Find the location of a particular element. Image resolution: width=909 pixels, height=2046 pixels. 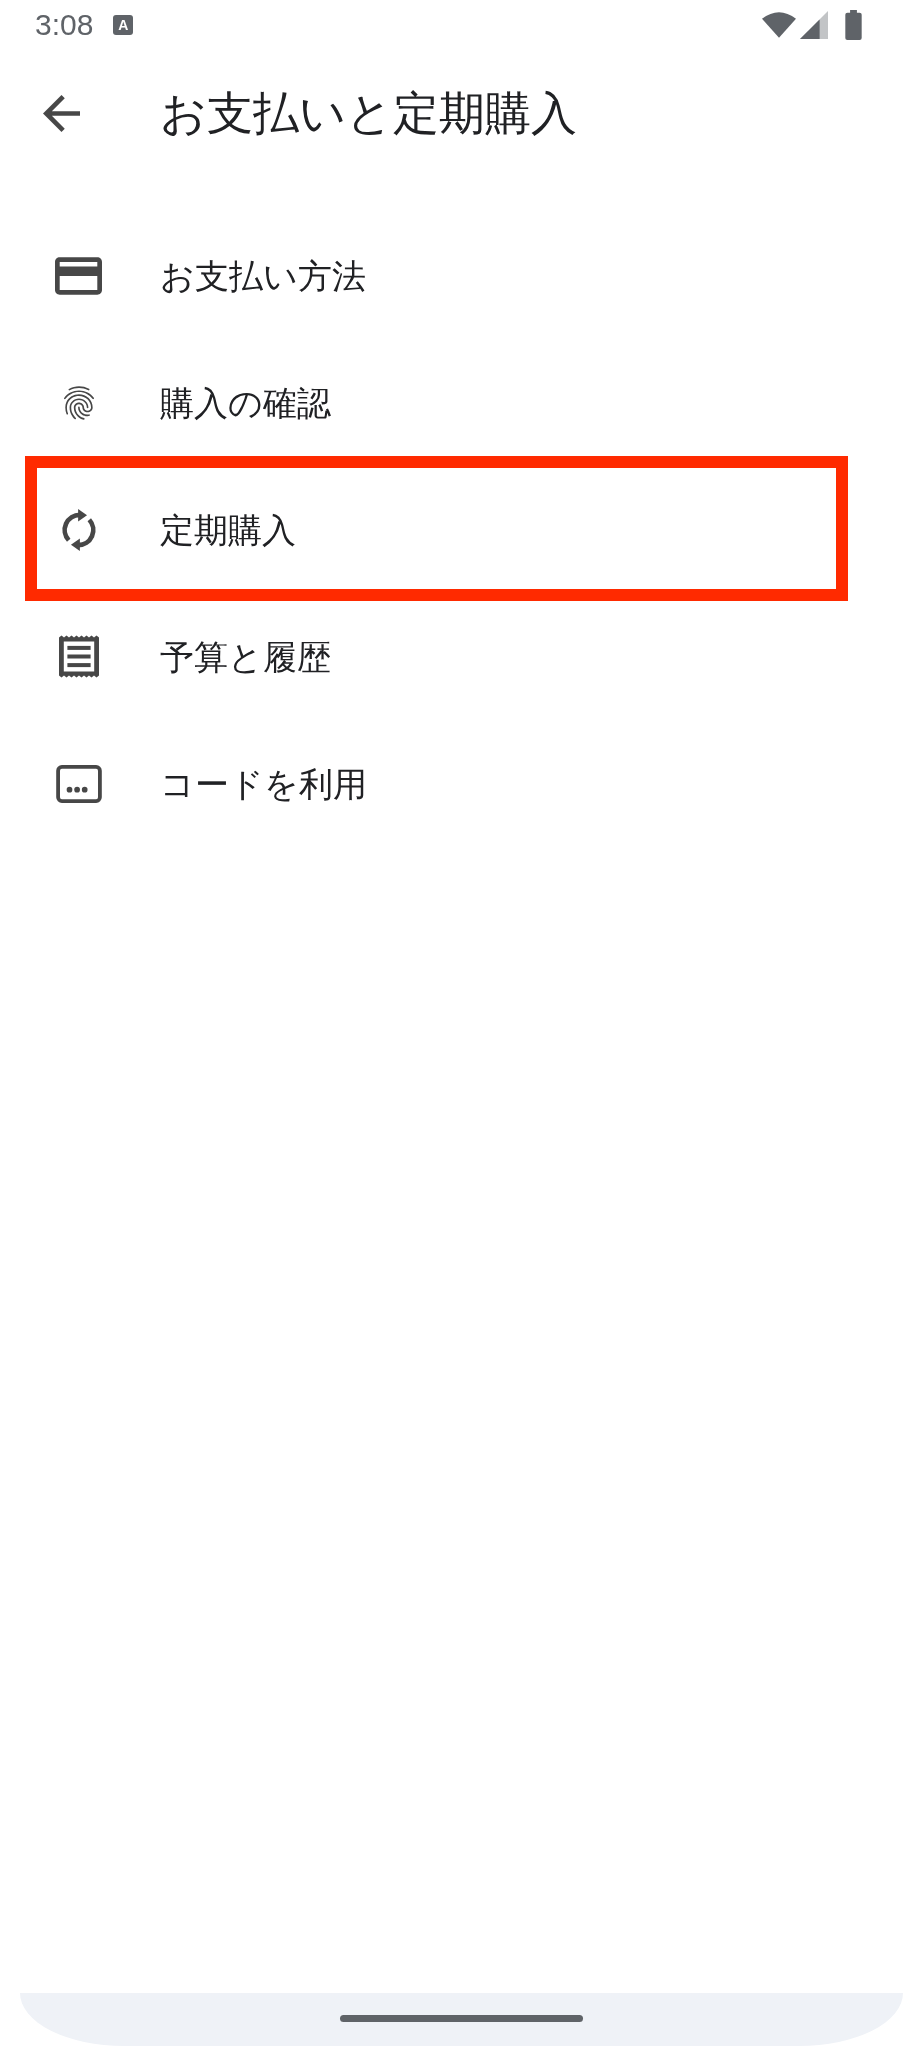

status-time: 3:08 is located at coordinates (64, 25).